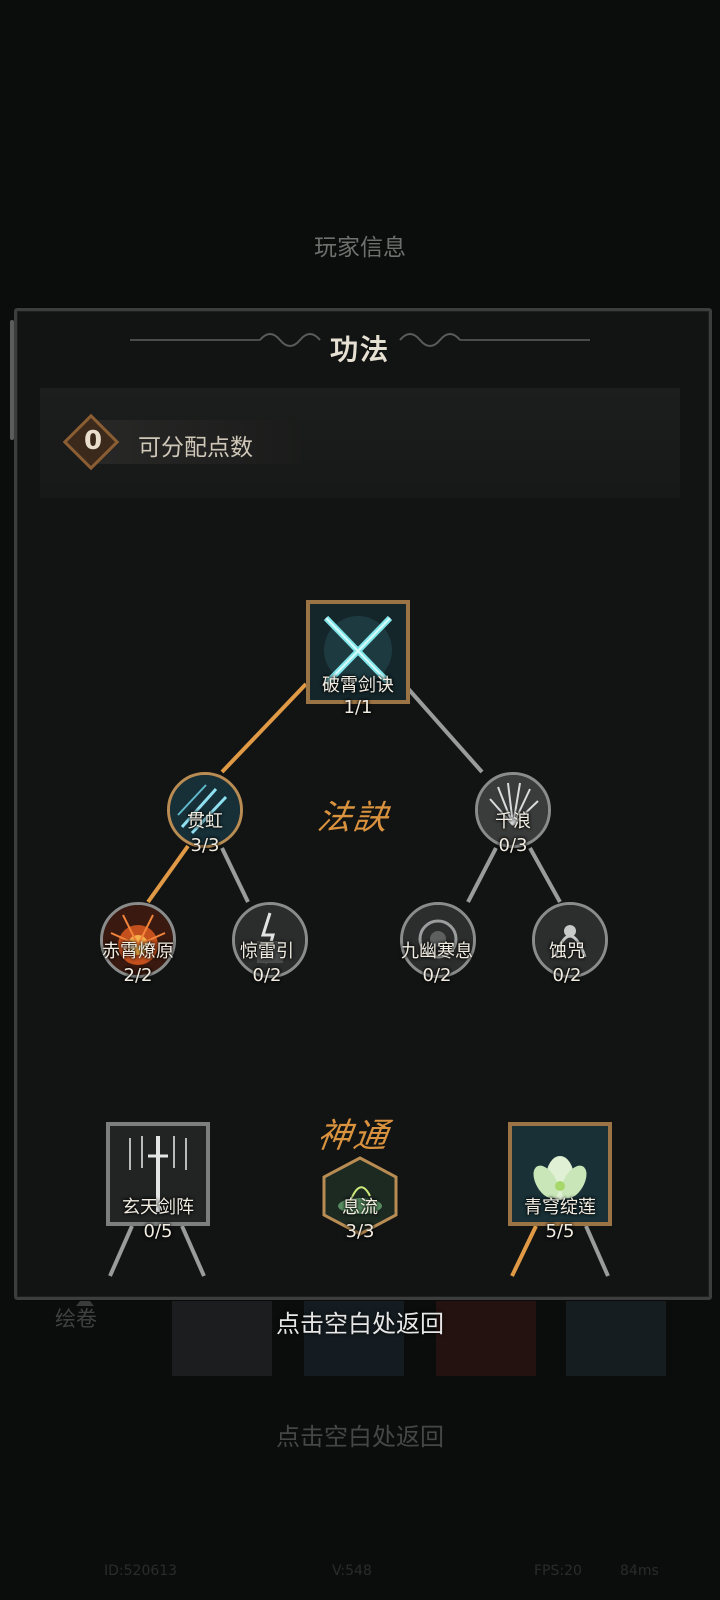 The height and width of the screenshot is (1600, 720). What do you see at coordinates (267, 975) in the screenshot?
I see `skill-node-jingleiyin-level: 0/2` at bounding box center [267, 975].